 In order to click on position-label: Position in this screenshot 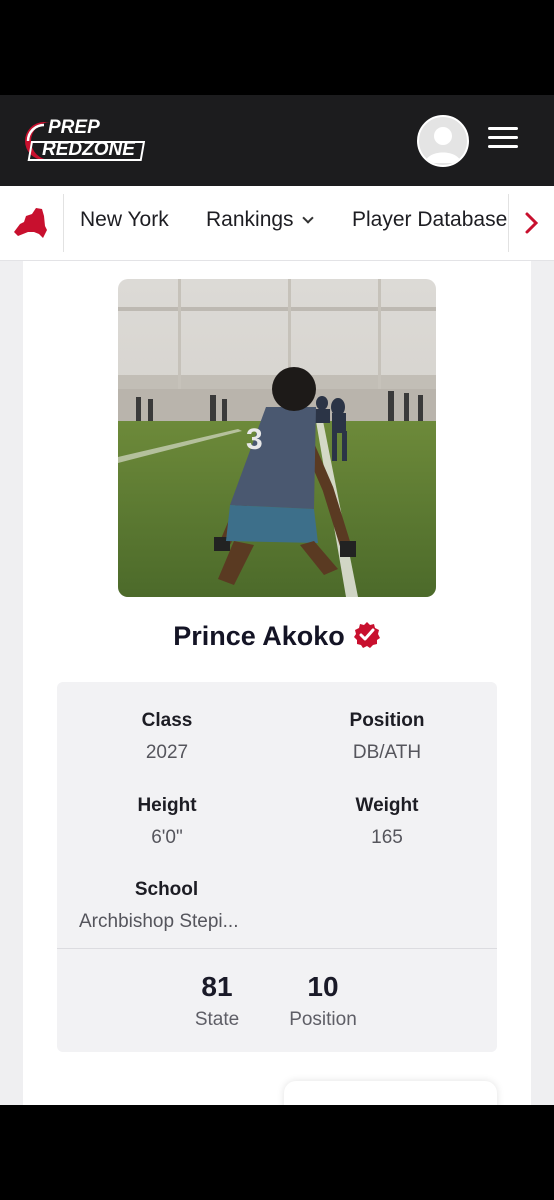, I will do `click(387, 720)`.